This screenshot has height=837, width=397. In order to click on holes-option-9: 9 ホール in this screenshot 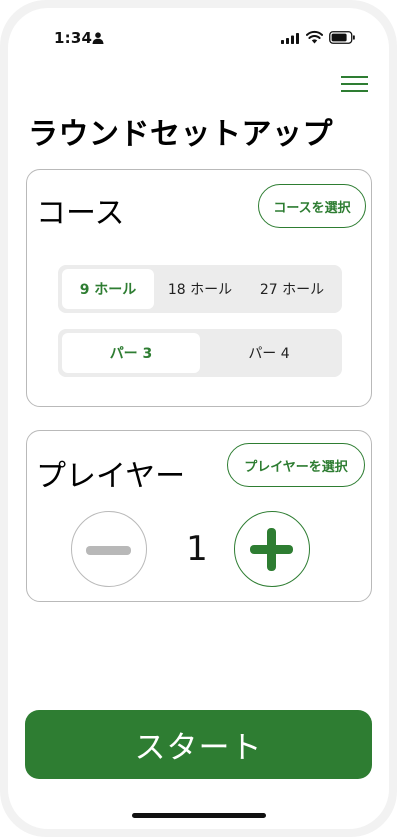, I will do `click(108, 289)`.